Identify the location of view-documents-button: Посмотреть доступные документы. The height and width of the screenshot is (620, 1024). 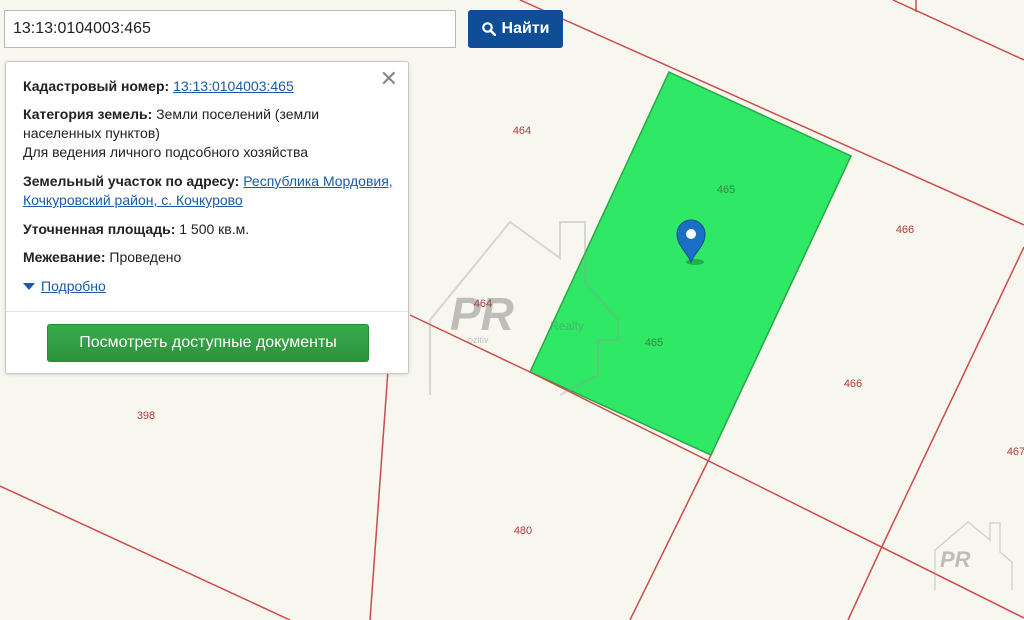
(208, 343).